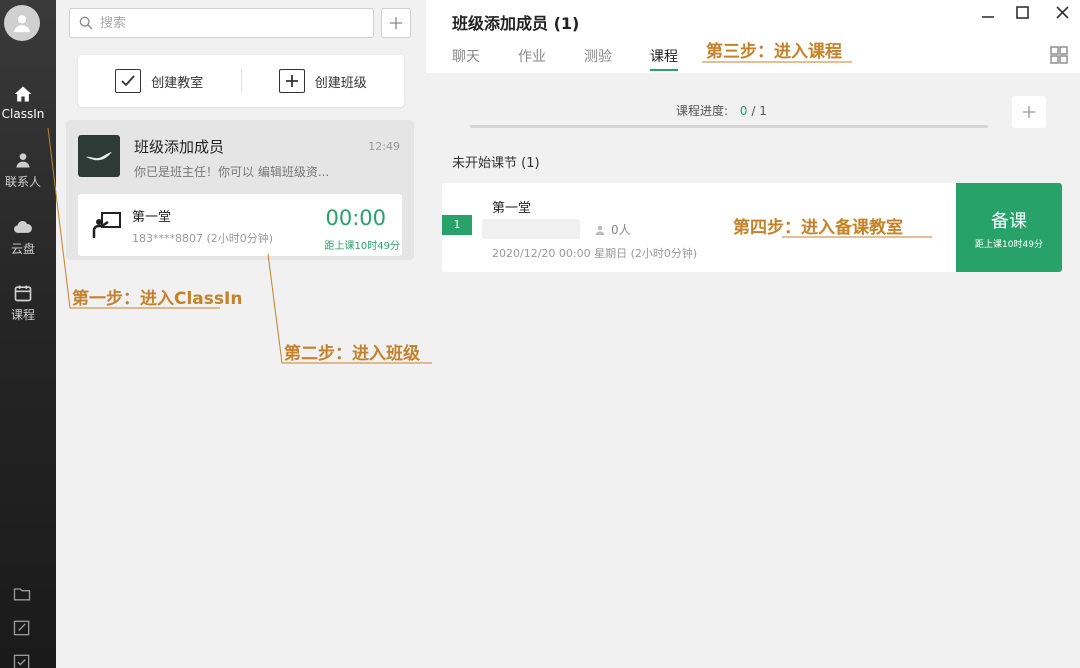 The width and height of the screenshot is (1080, 668). Describe the element at coordinates (595, 253) in the screenshot. I see `lesson-date: 2020/12/20 00:00 星期日 (2小时0分钟)` at that location.